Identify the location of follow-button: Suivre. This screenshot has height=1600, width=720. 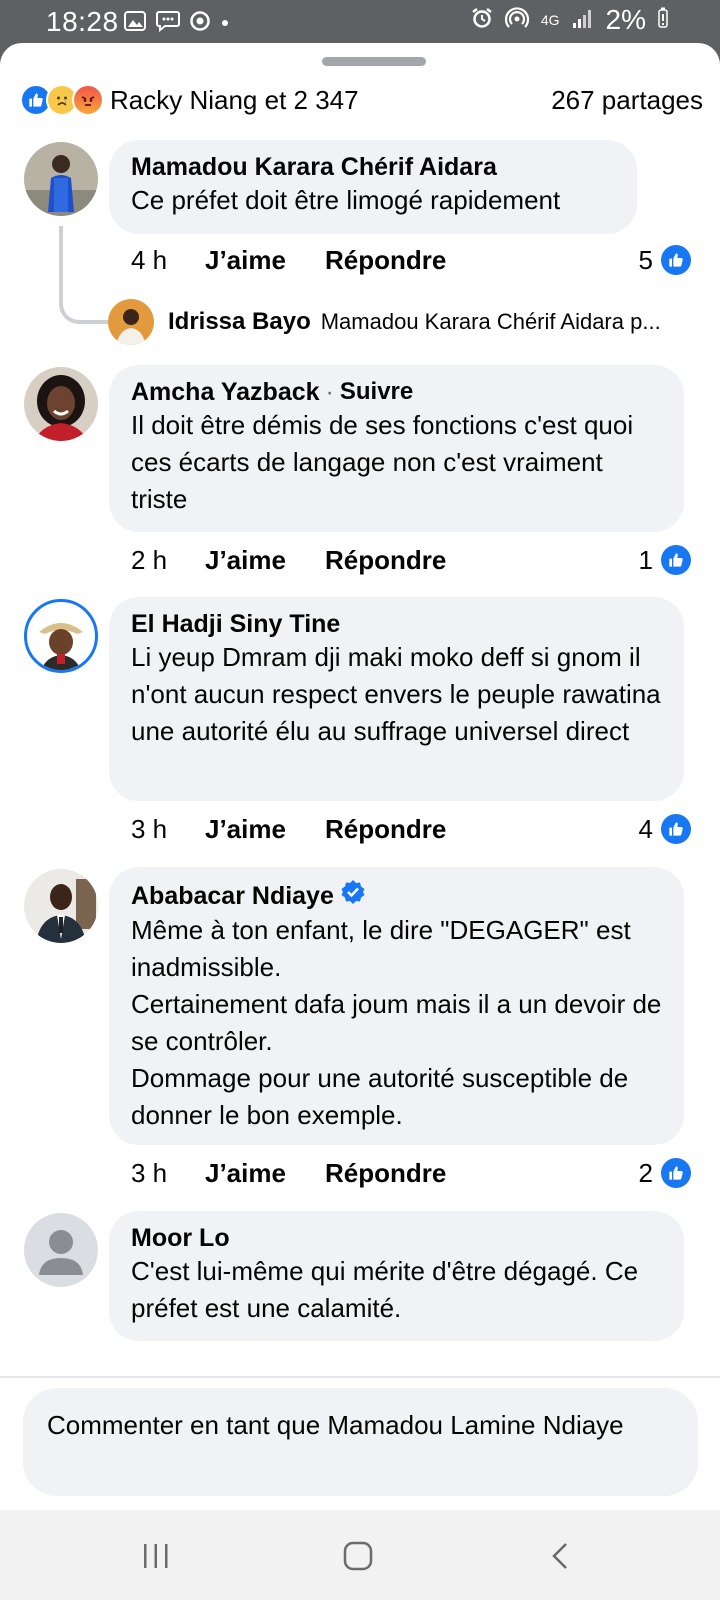
(376, 392).